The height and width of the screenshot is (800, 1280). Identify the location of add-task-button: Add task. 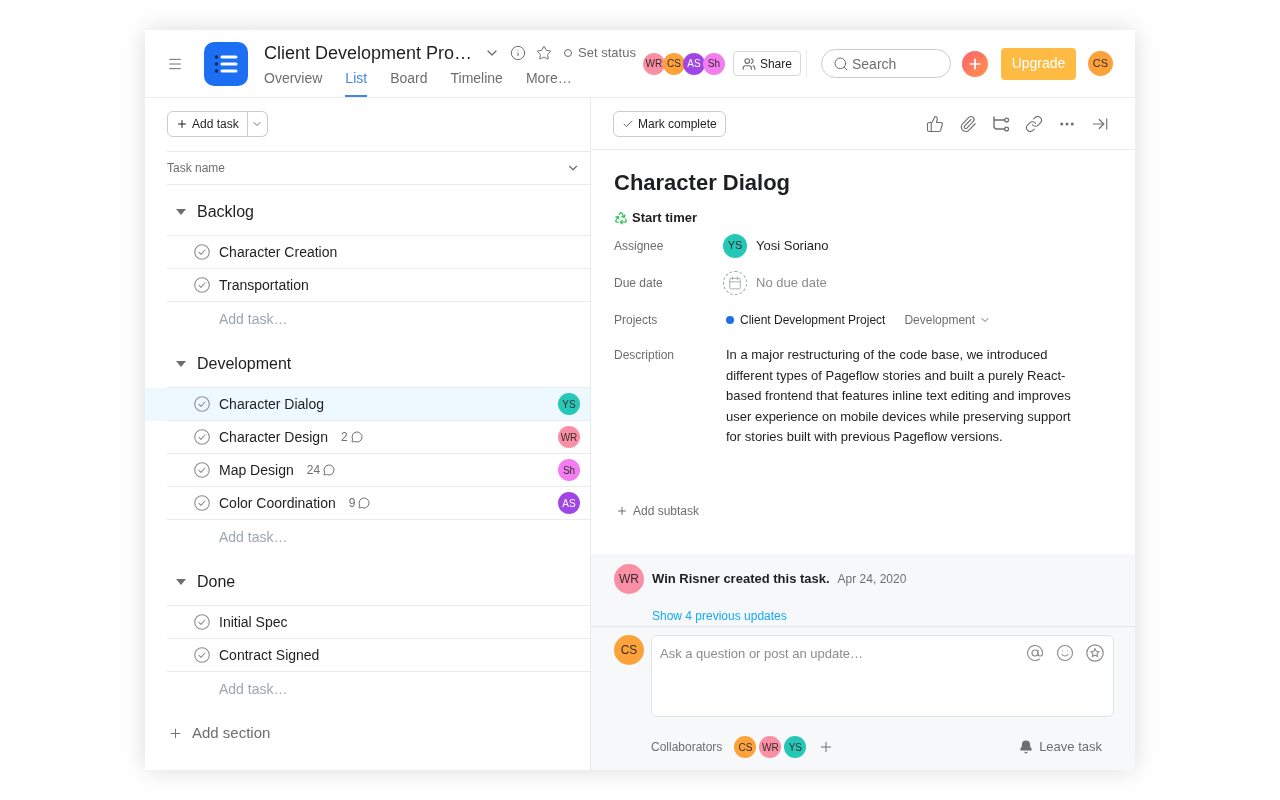
(207, 124).